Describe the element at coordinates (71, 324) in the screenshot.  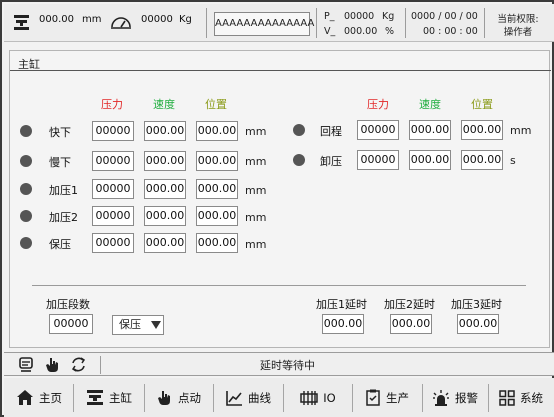
I see `press-stages-input: 00000` at that location.